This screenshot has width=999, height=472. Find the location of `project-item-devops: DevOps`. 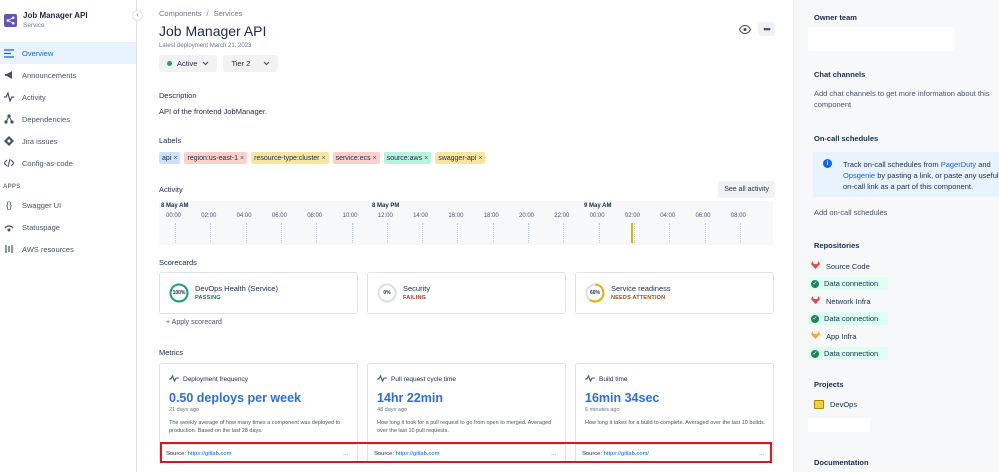

project-item-devops: DevOps is located at coordinates (835, 404).